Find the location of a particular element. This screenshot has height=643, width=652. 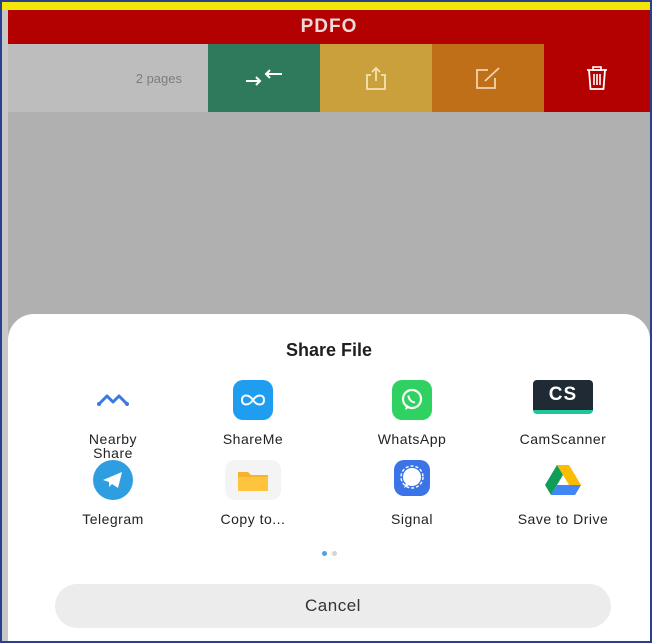

share-target-shareme: ShareMe is located at coordinates (253, 413).